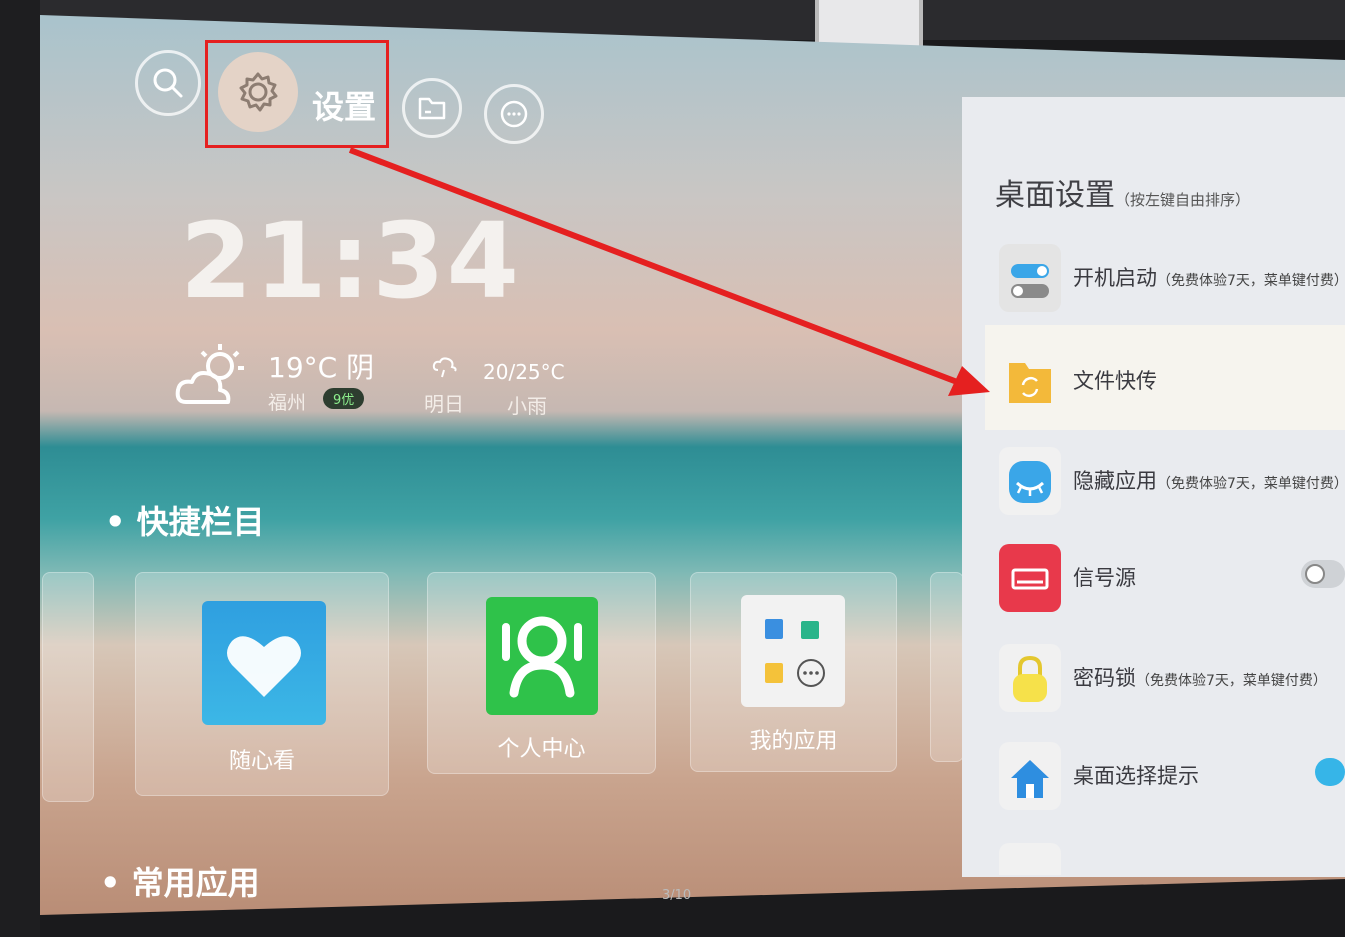 Image resolution: width=1345 pixels, height=937 pixels. I want to click on annotation-arrow, so click(669, 271).